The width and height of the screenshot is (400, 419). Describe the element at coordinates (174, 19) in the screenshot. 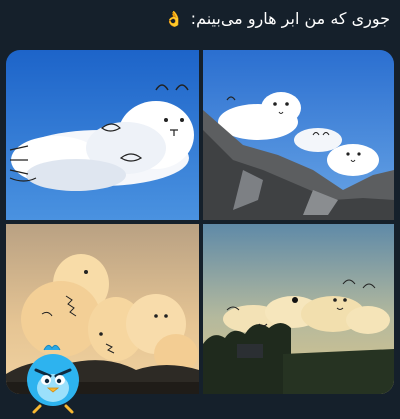

I see `ok-hand-emoji-icon: 👌` at that location.